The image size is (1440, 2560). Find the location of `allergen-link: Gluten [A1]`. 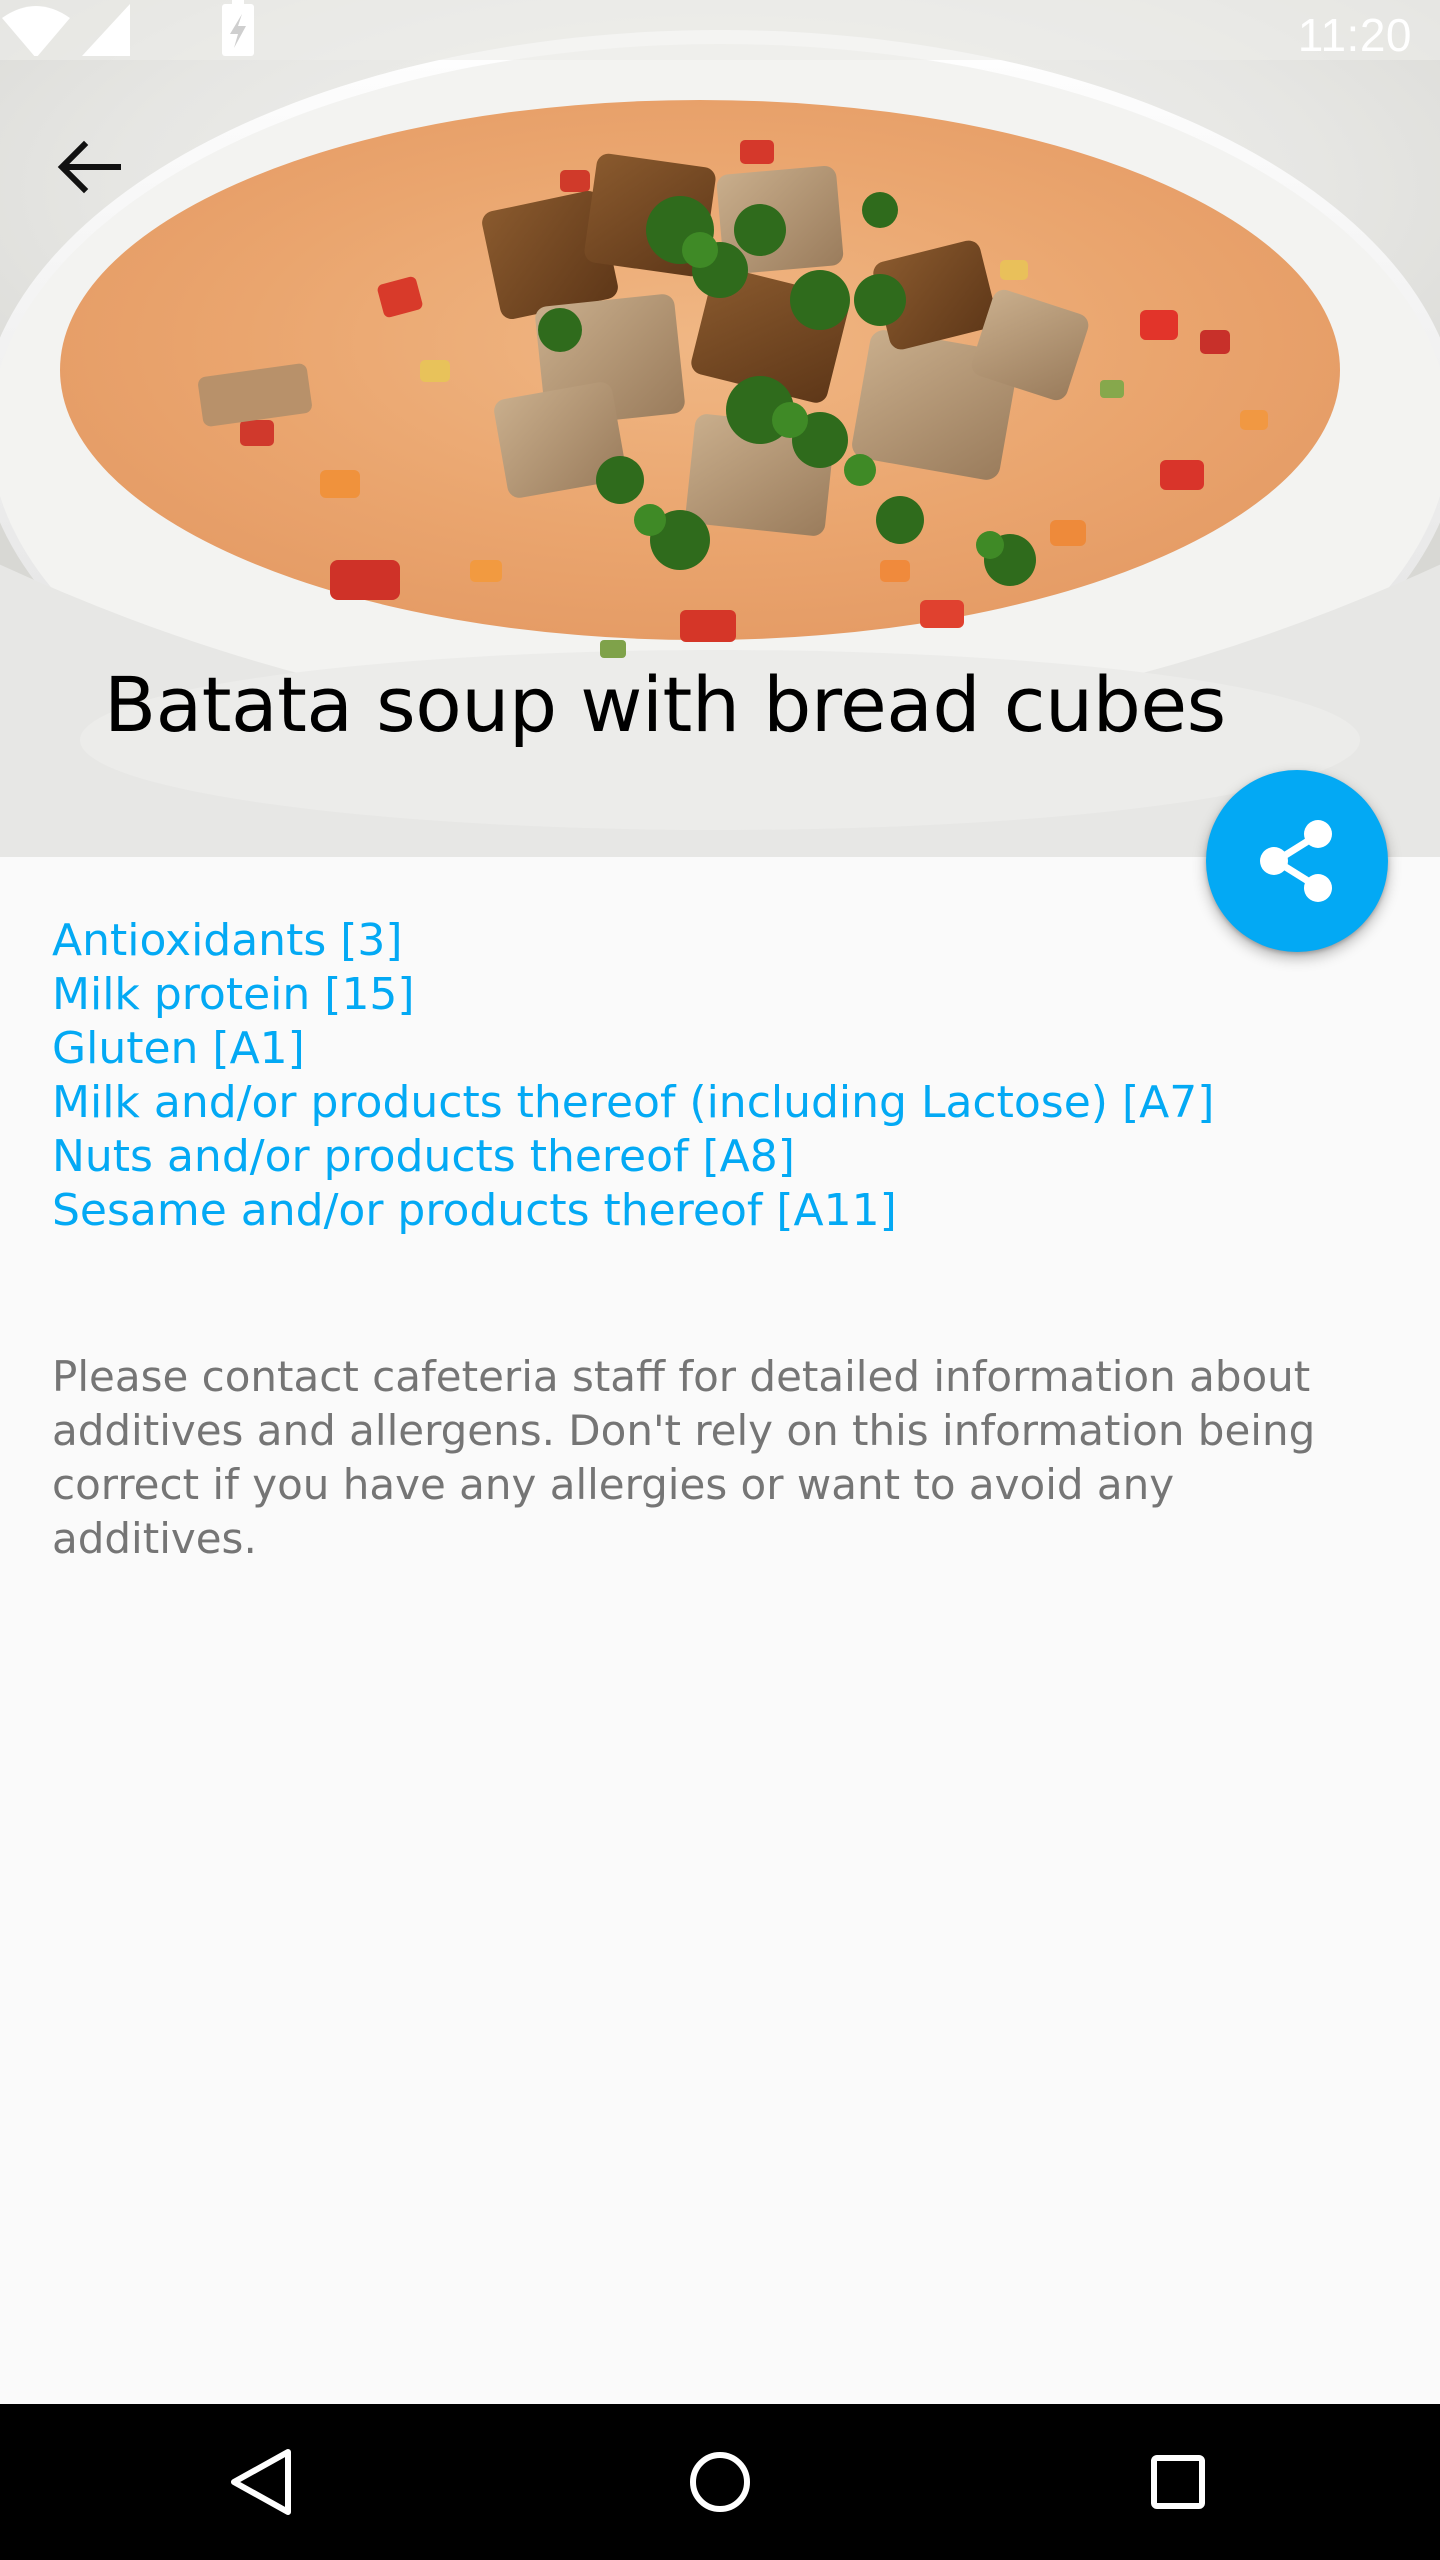

allergen-link: Gluten [A1] is located at coordinates (712, 1049).